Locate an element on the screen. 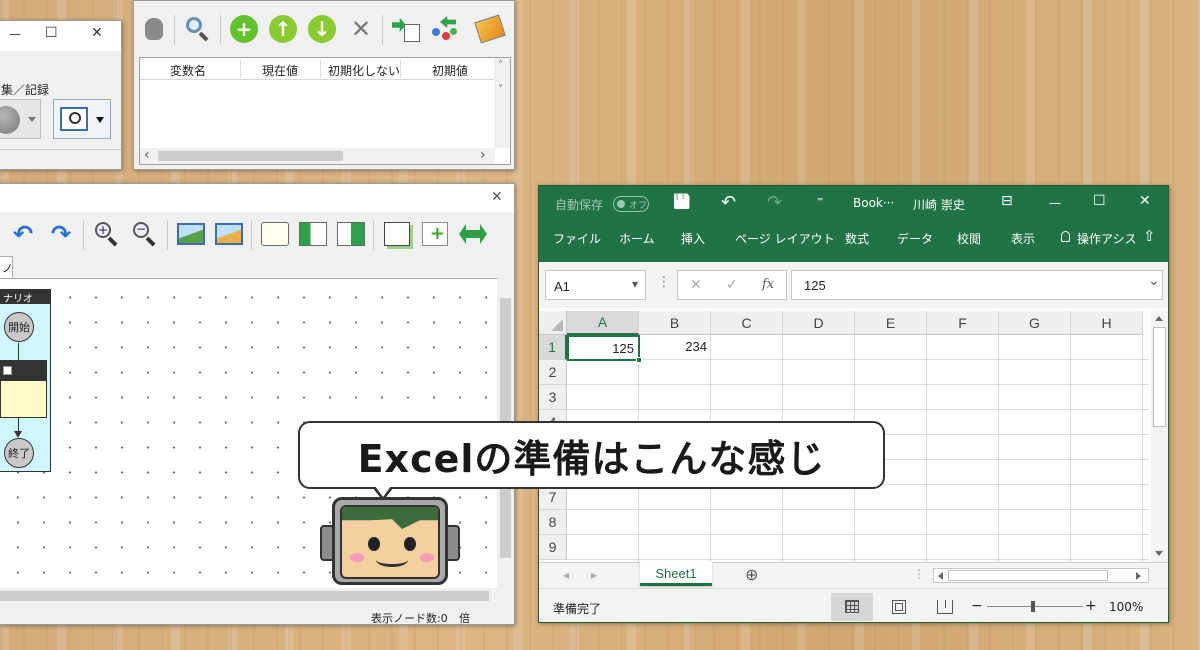 Image resolution: width=1200 pixels, height=650 pixels. undo-button: ↶ is located at coordinates (23, 234).